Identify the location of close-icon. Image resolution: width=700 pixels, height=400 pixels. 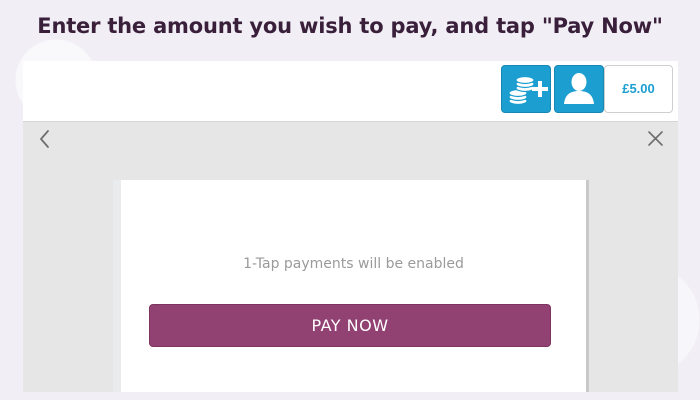
(655, 138).